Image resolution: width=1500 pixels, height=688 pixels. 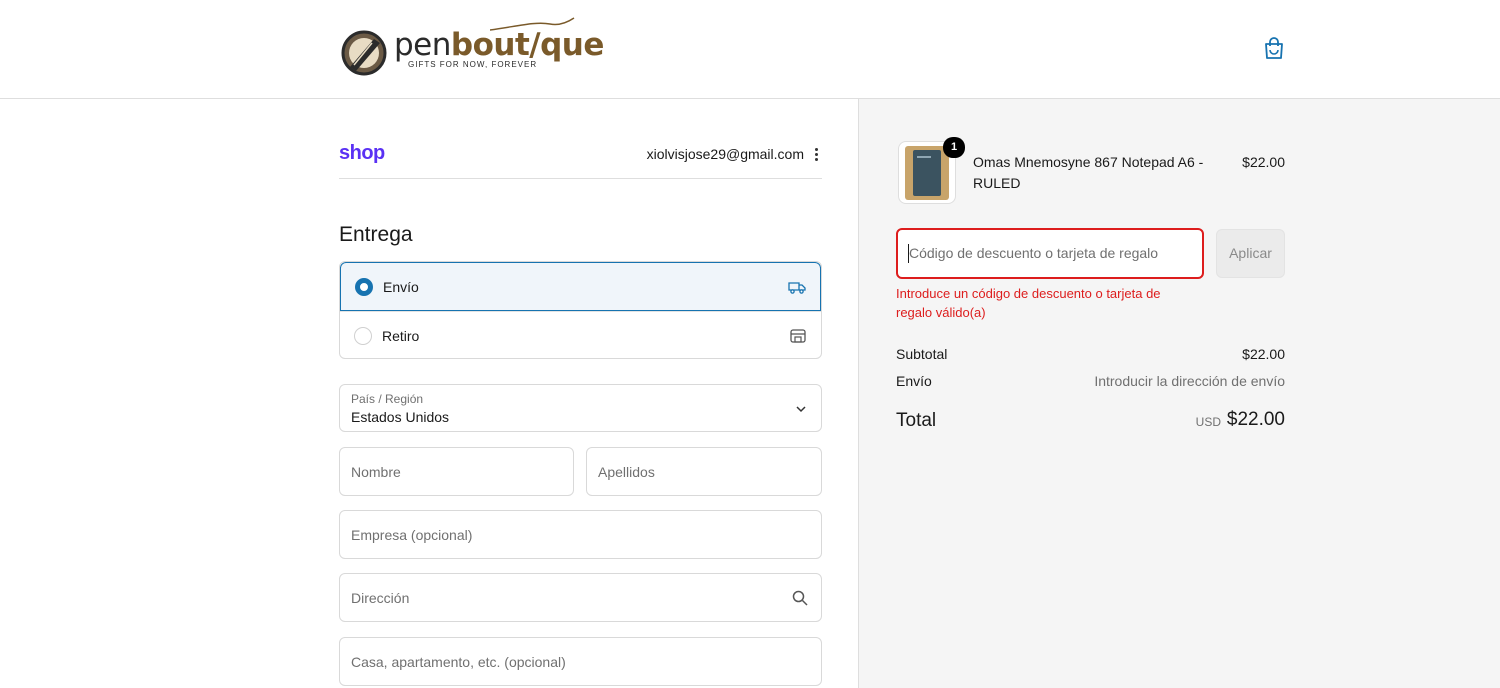 What do you see at coordinates (473, 64) in the screenshot?
I see `logo-tagline: GIFTS FOR NOW, FOREVER` at bounding box center [473, 64].